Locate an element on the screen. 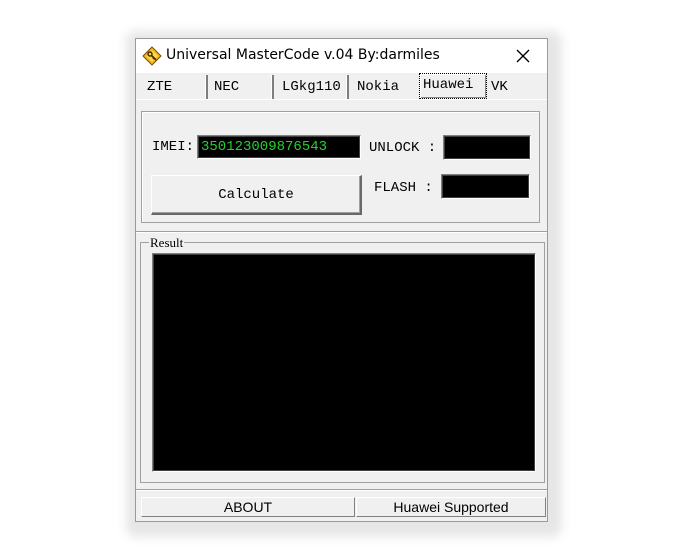 Image resolution: width=699 pixels, height=549 pixels. unlock-label: UNLOCK : is located at coordinates (403, 148).